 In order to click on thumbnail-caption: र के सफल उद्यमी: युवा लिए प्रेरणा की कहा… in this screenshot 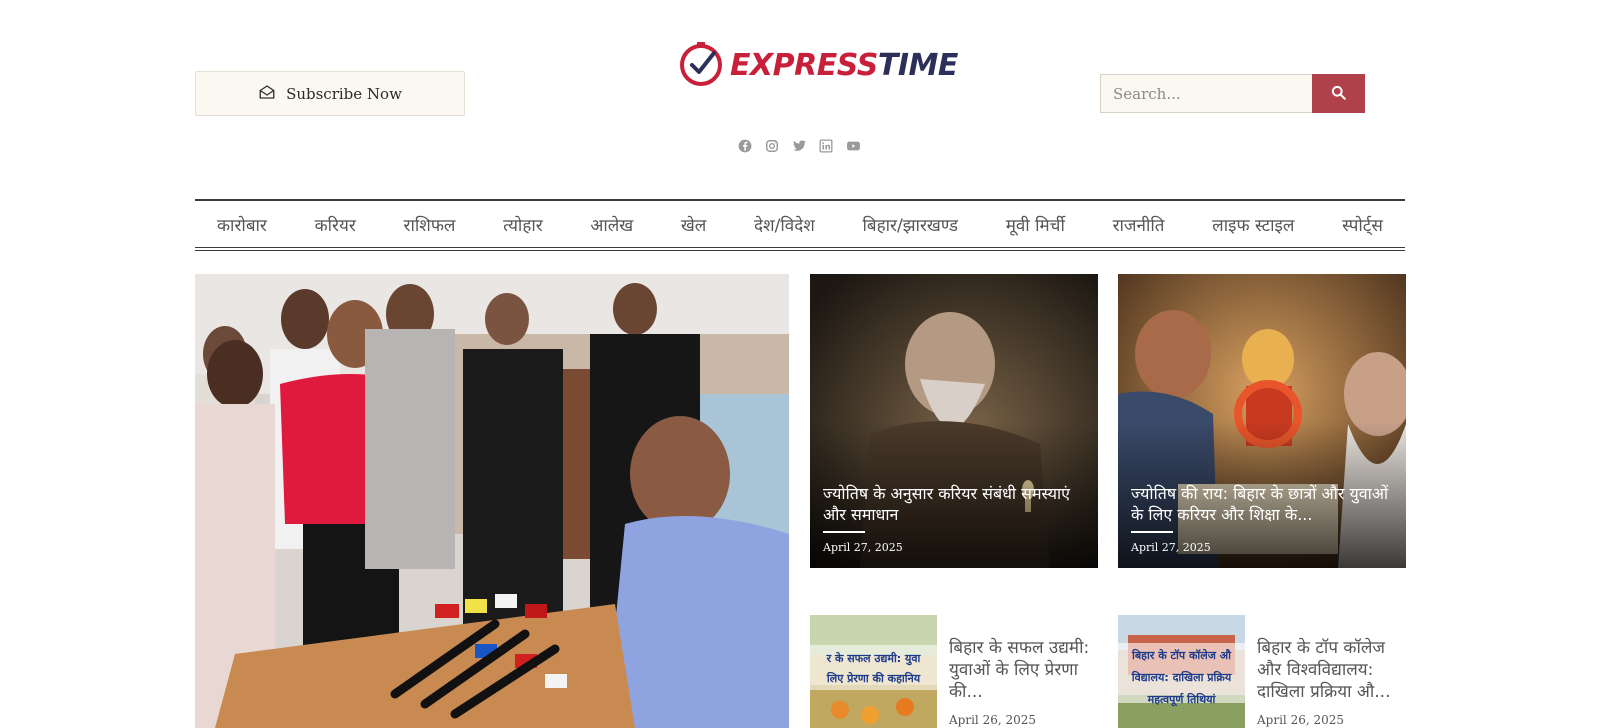, I will do `click(873, 669)`.